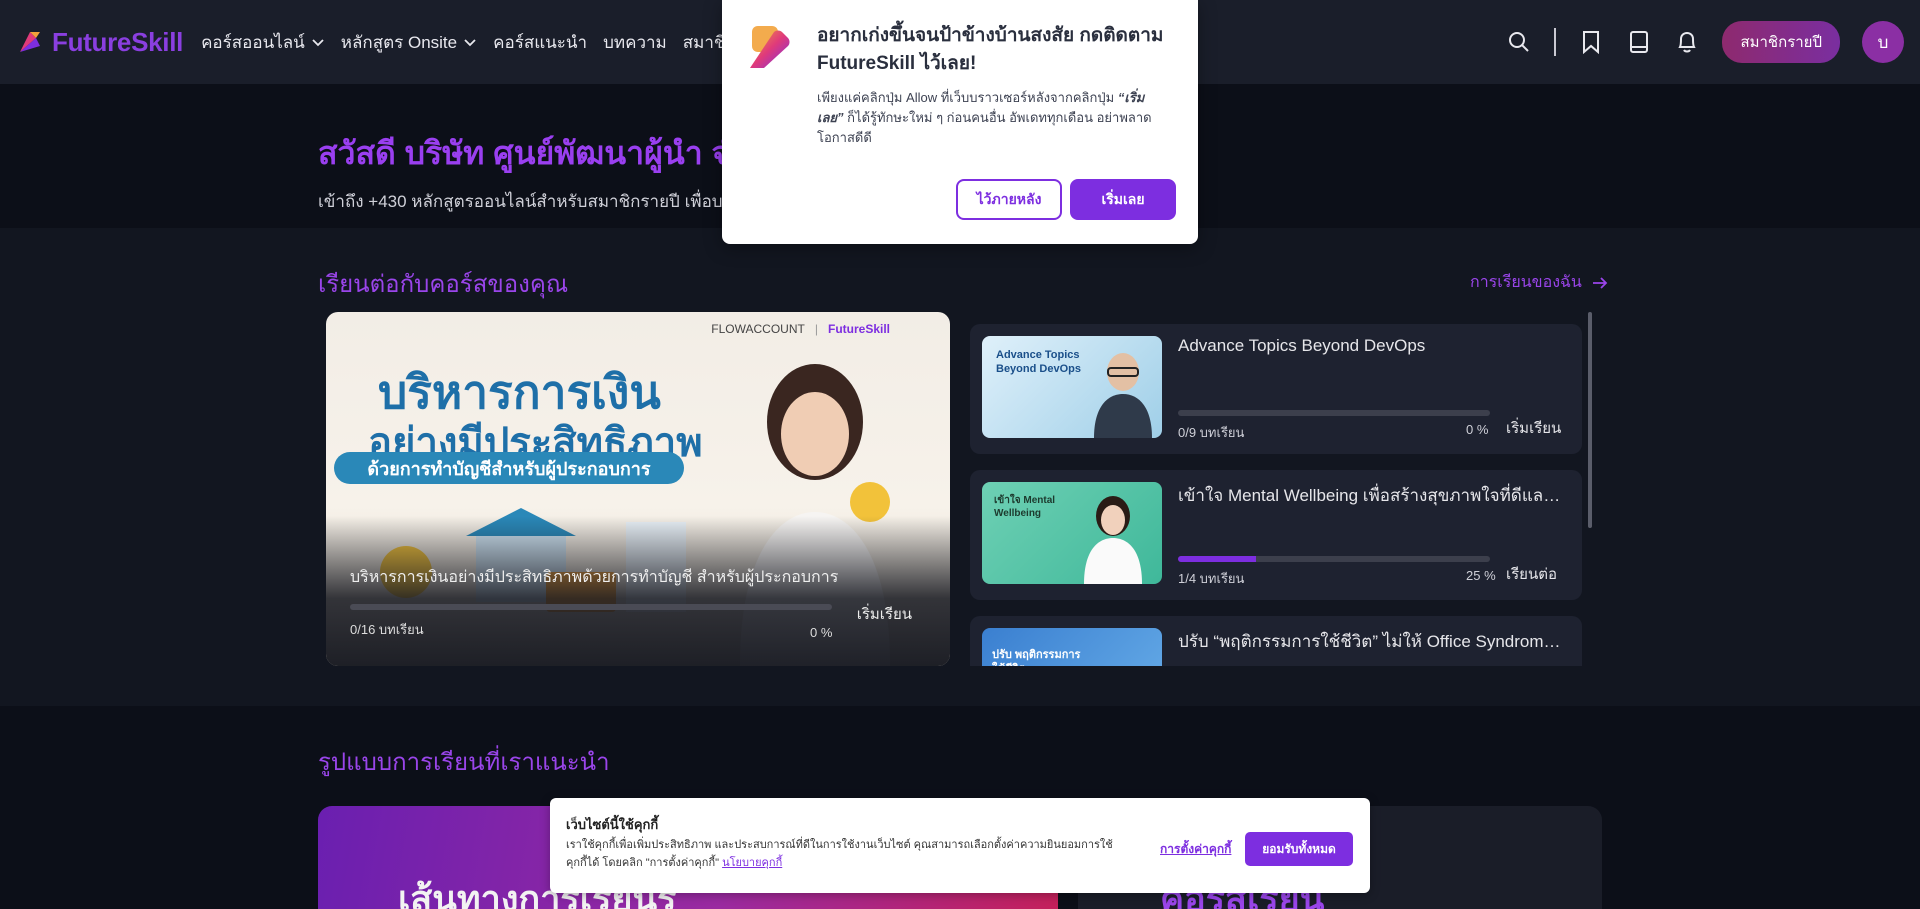 This screenshot has height=909, width=1920. What do you see at coordinates (399, 42) in the screenshot?
I see `nav-onsite-courses-label: หลักสูตร Onsite` at bounding box center [399, 42].